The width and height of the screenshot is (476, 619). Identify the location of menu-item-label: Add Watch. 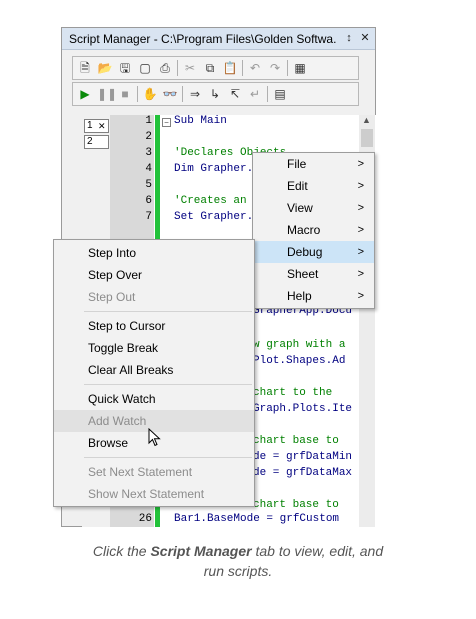
(117, 421).